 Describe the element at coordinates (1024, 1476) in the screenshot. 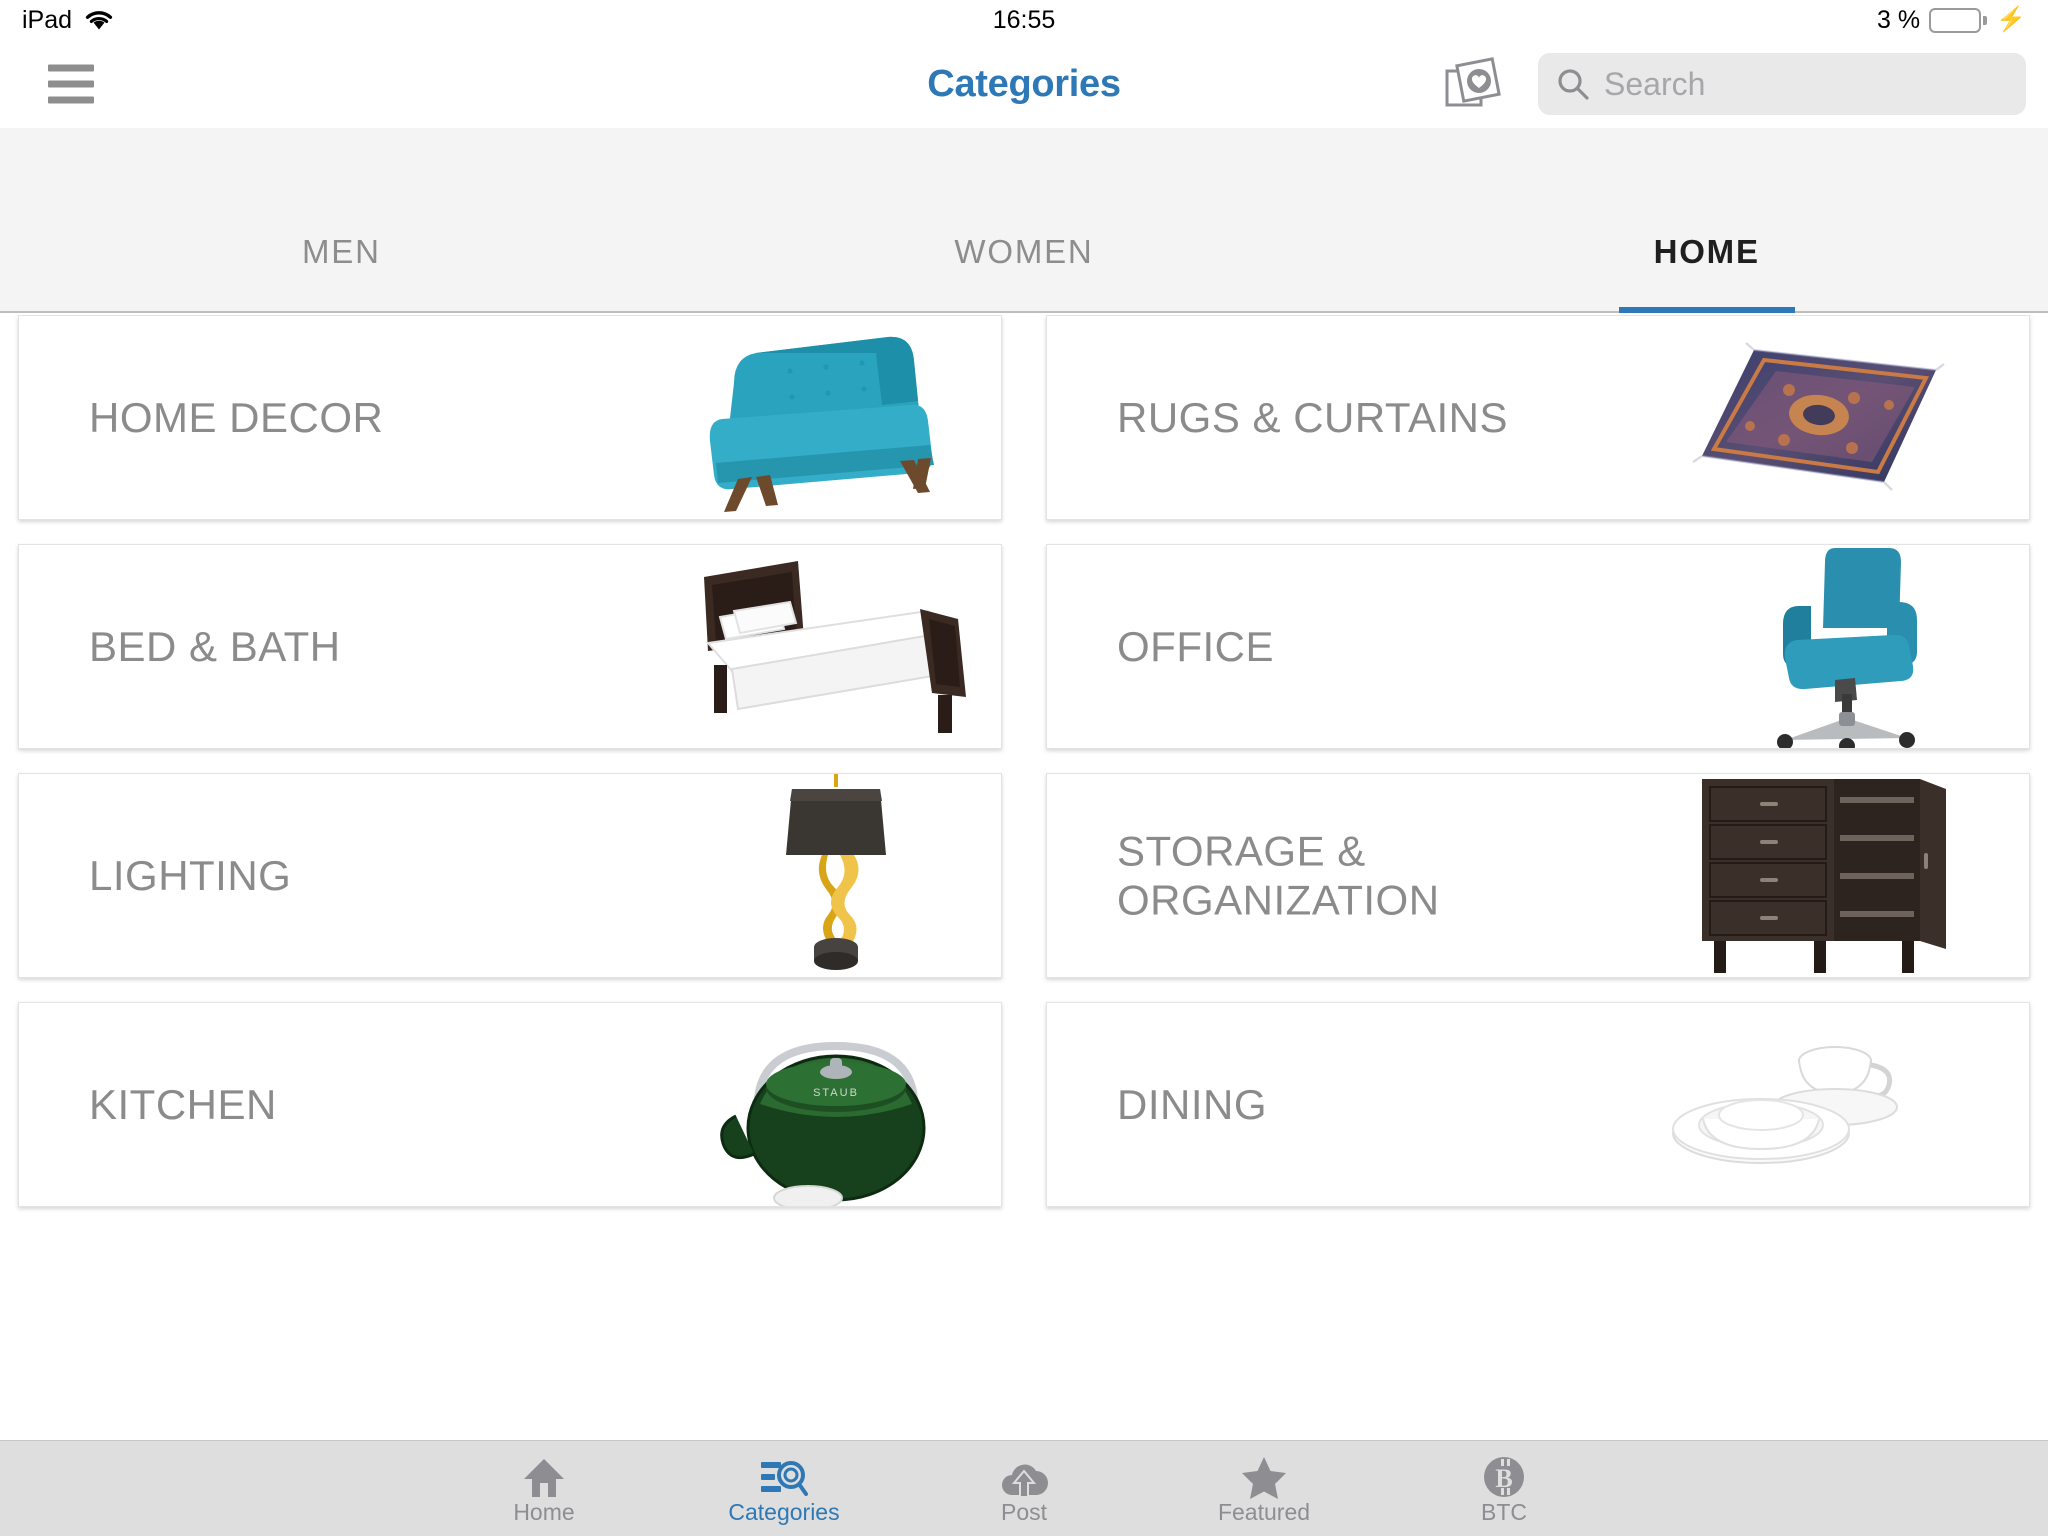

I see `cloud-upload-icon` at that location.